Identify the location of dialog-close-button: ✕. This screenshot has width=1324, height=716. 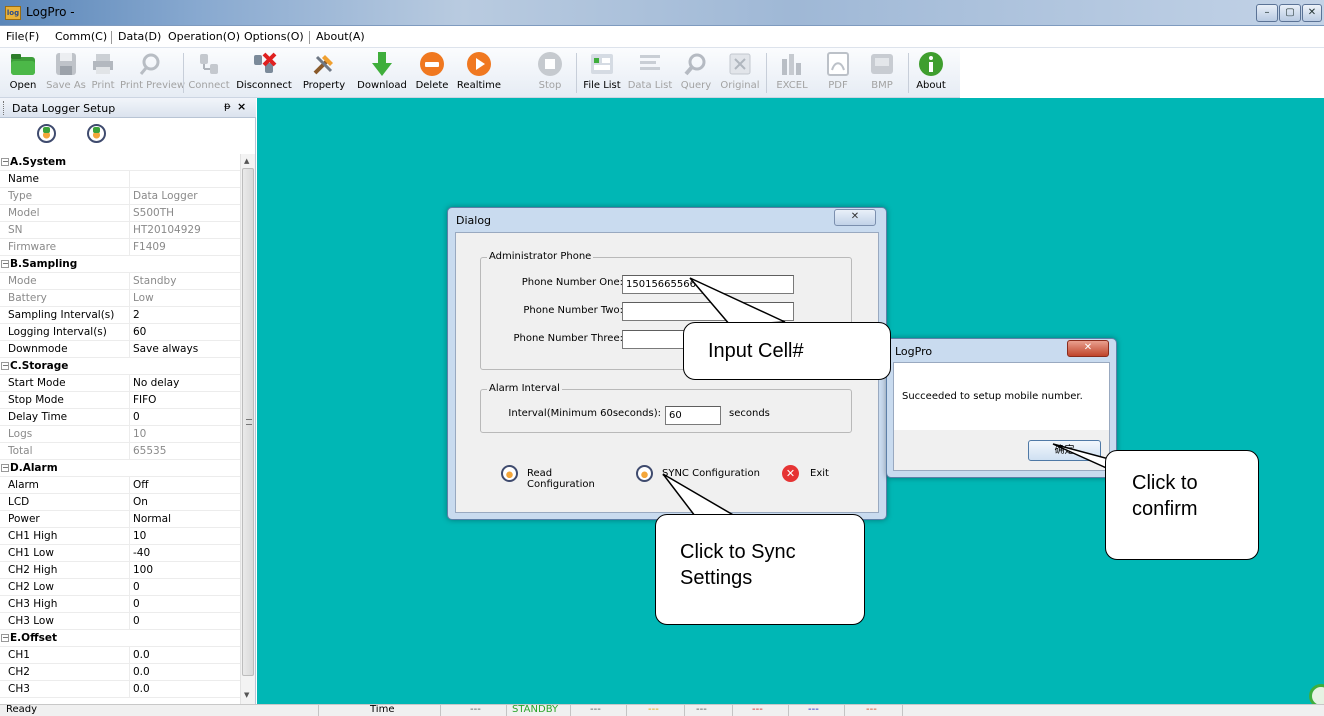
(855, 217).